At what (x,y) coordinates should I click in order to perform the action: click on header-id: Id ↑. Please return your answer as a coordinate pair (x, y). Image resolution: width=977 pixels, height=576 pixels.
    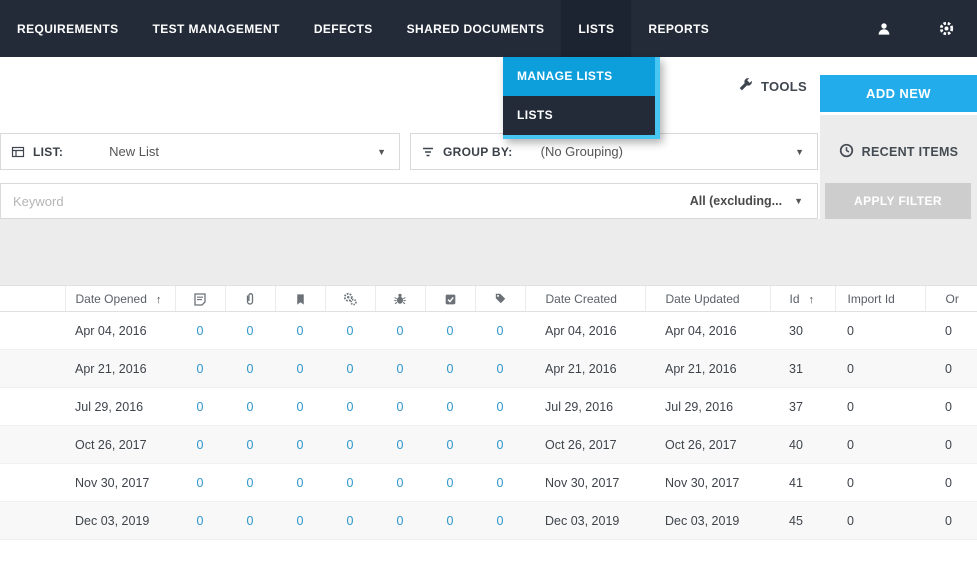
    Looking at the image, I should click on (802, 298).